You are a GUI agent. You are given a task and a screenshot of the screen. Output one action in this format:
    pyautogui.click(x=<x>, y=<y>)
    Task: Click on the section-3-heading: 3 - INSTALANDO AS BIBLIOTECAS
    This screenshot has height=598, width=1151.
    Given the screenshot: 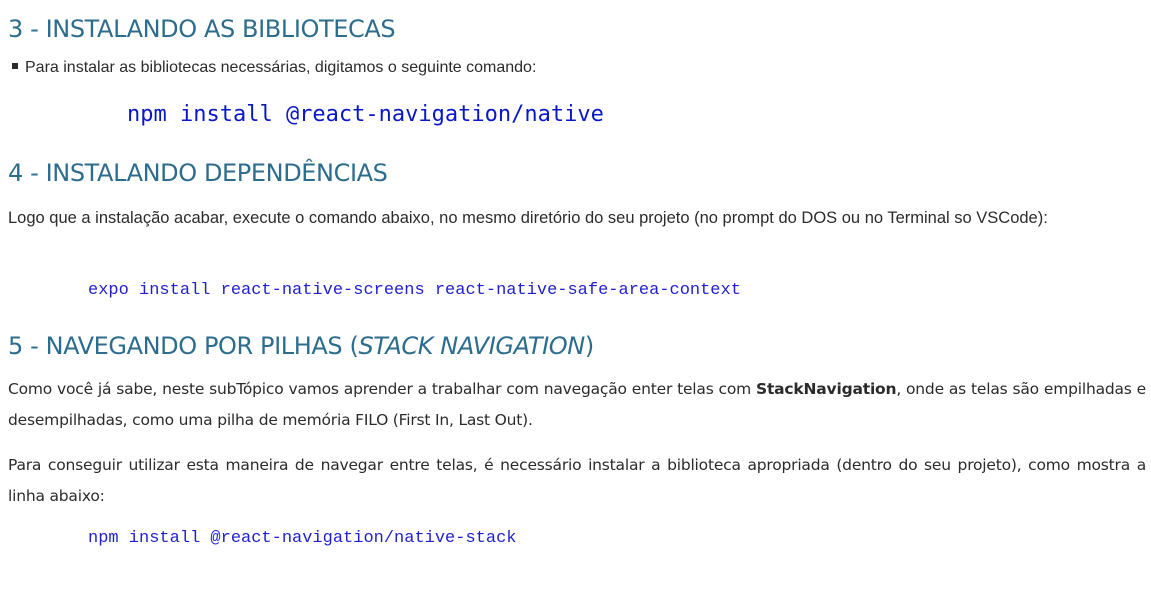 What is the action you would take?
    pyautogui.click(x=202, y=29)
    